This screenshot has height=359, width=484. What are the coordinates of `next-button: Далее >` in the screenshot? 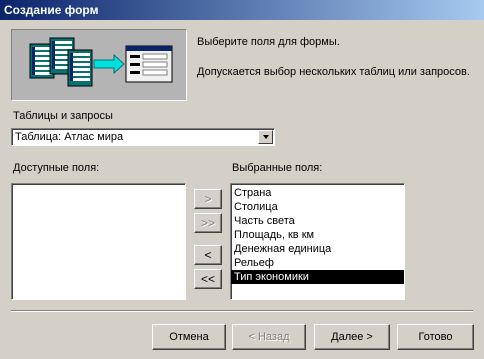 It's located at (352, 337).